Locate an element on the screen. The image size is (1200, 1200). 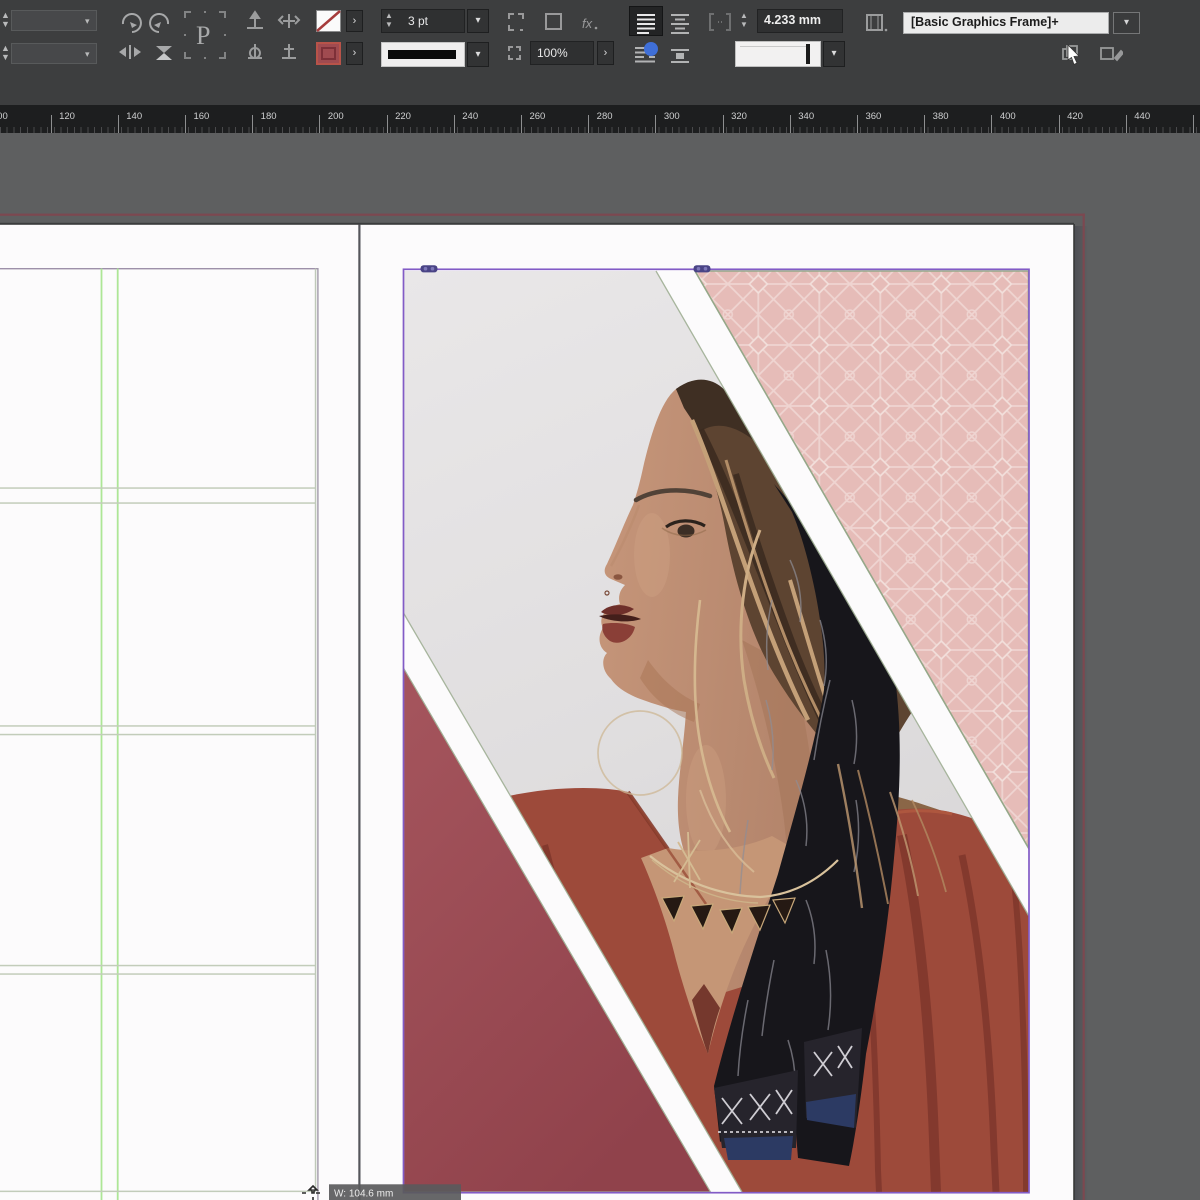
svg-text: W: 104.6 mm is located at coordinates (363, 1194).